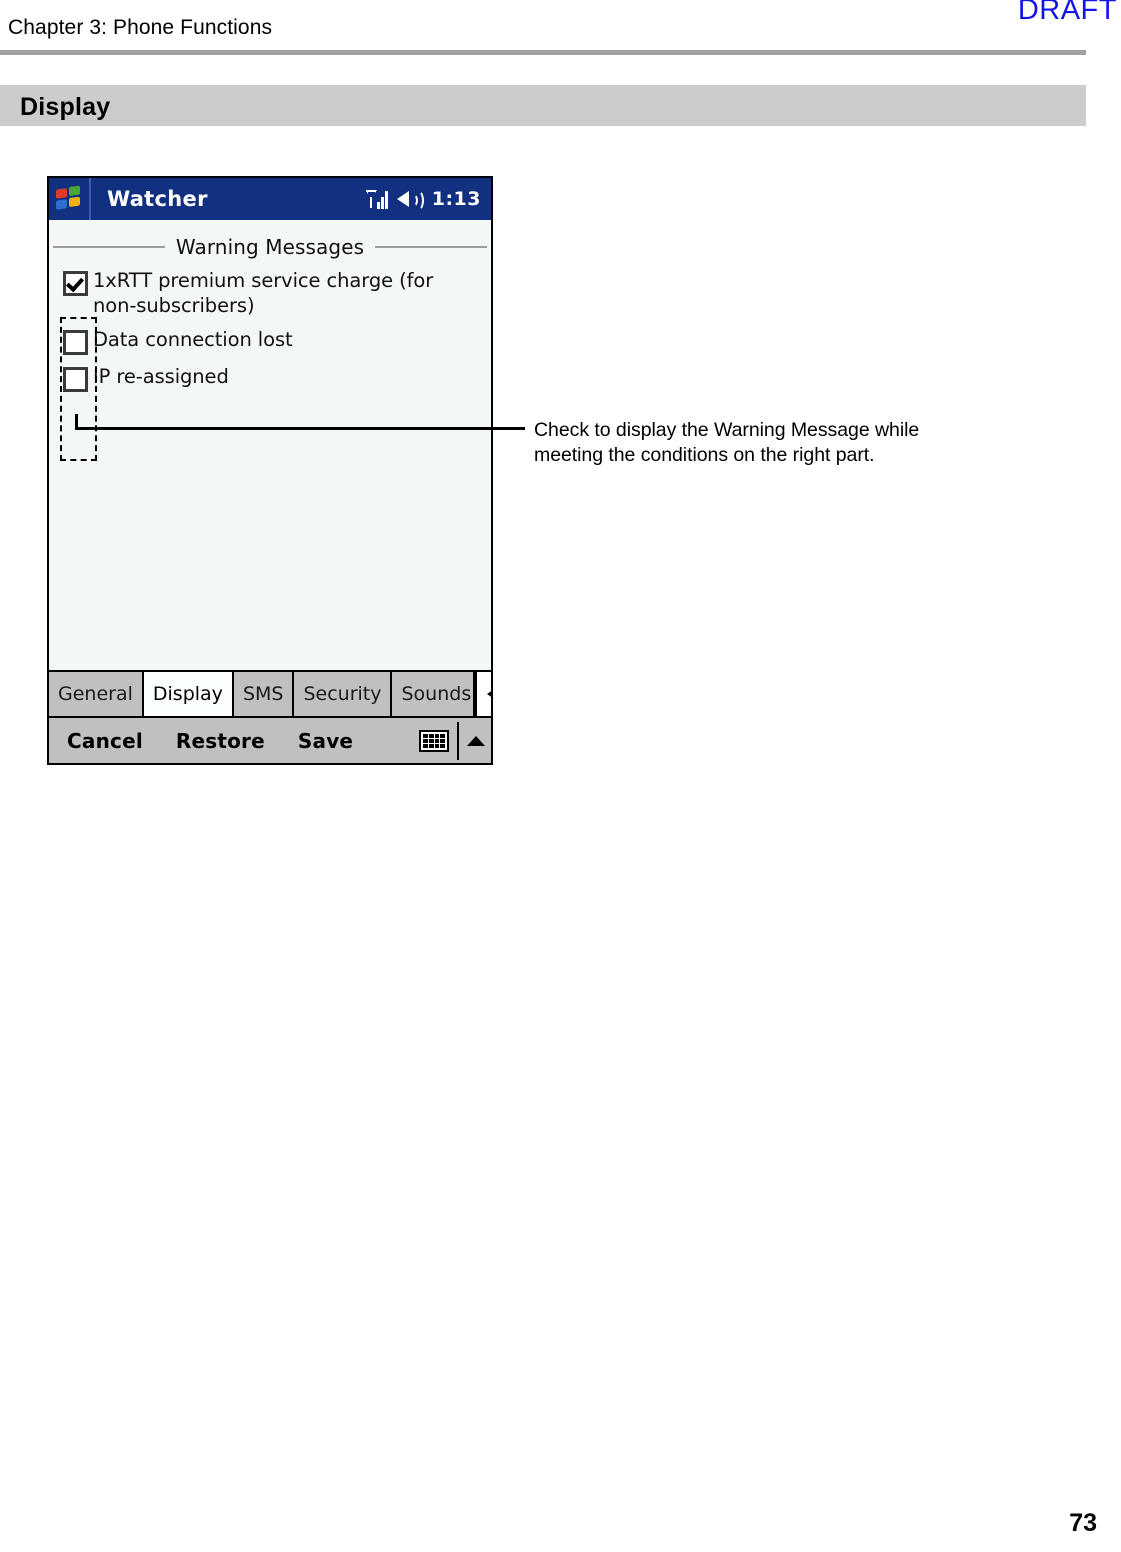  I want to click on triangle-up-icon, so click(476, 740).